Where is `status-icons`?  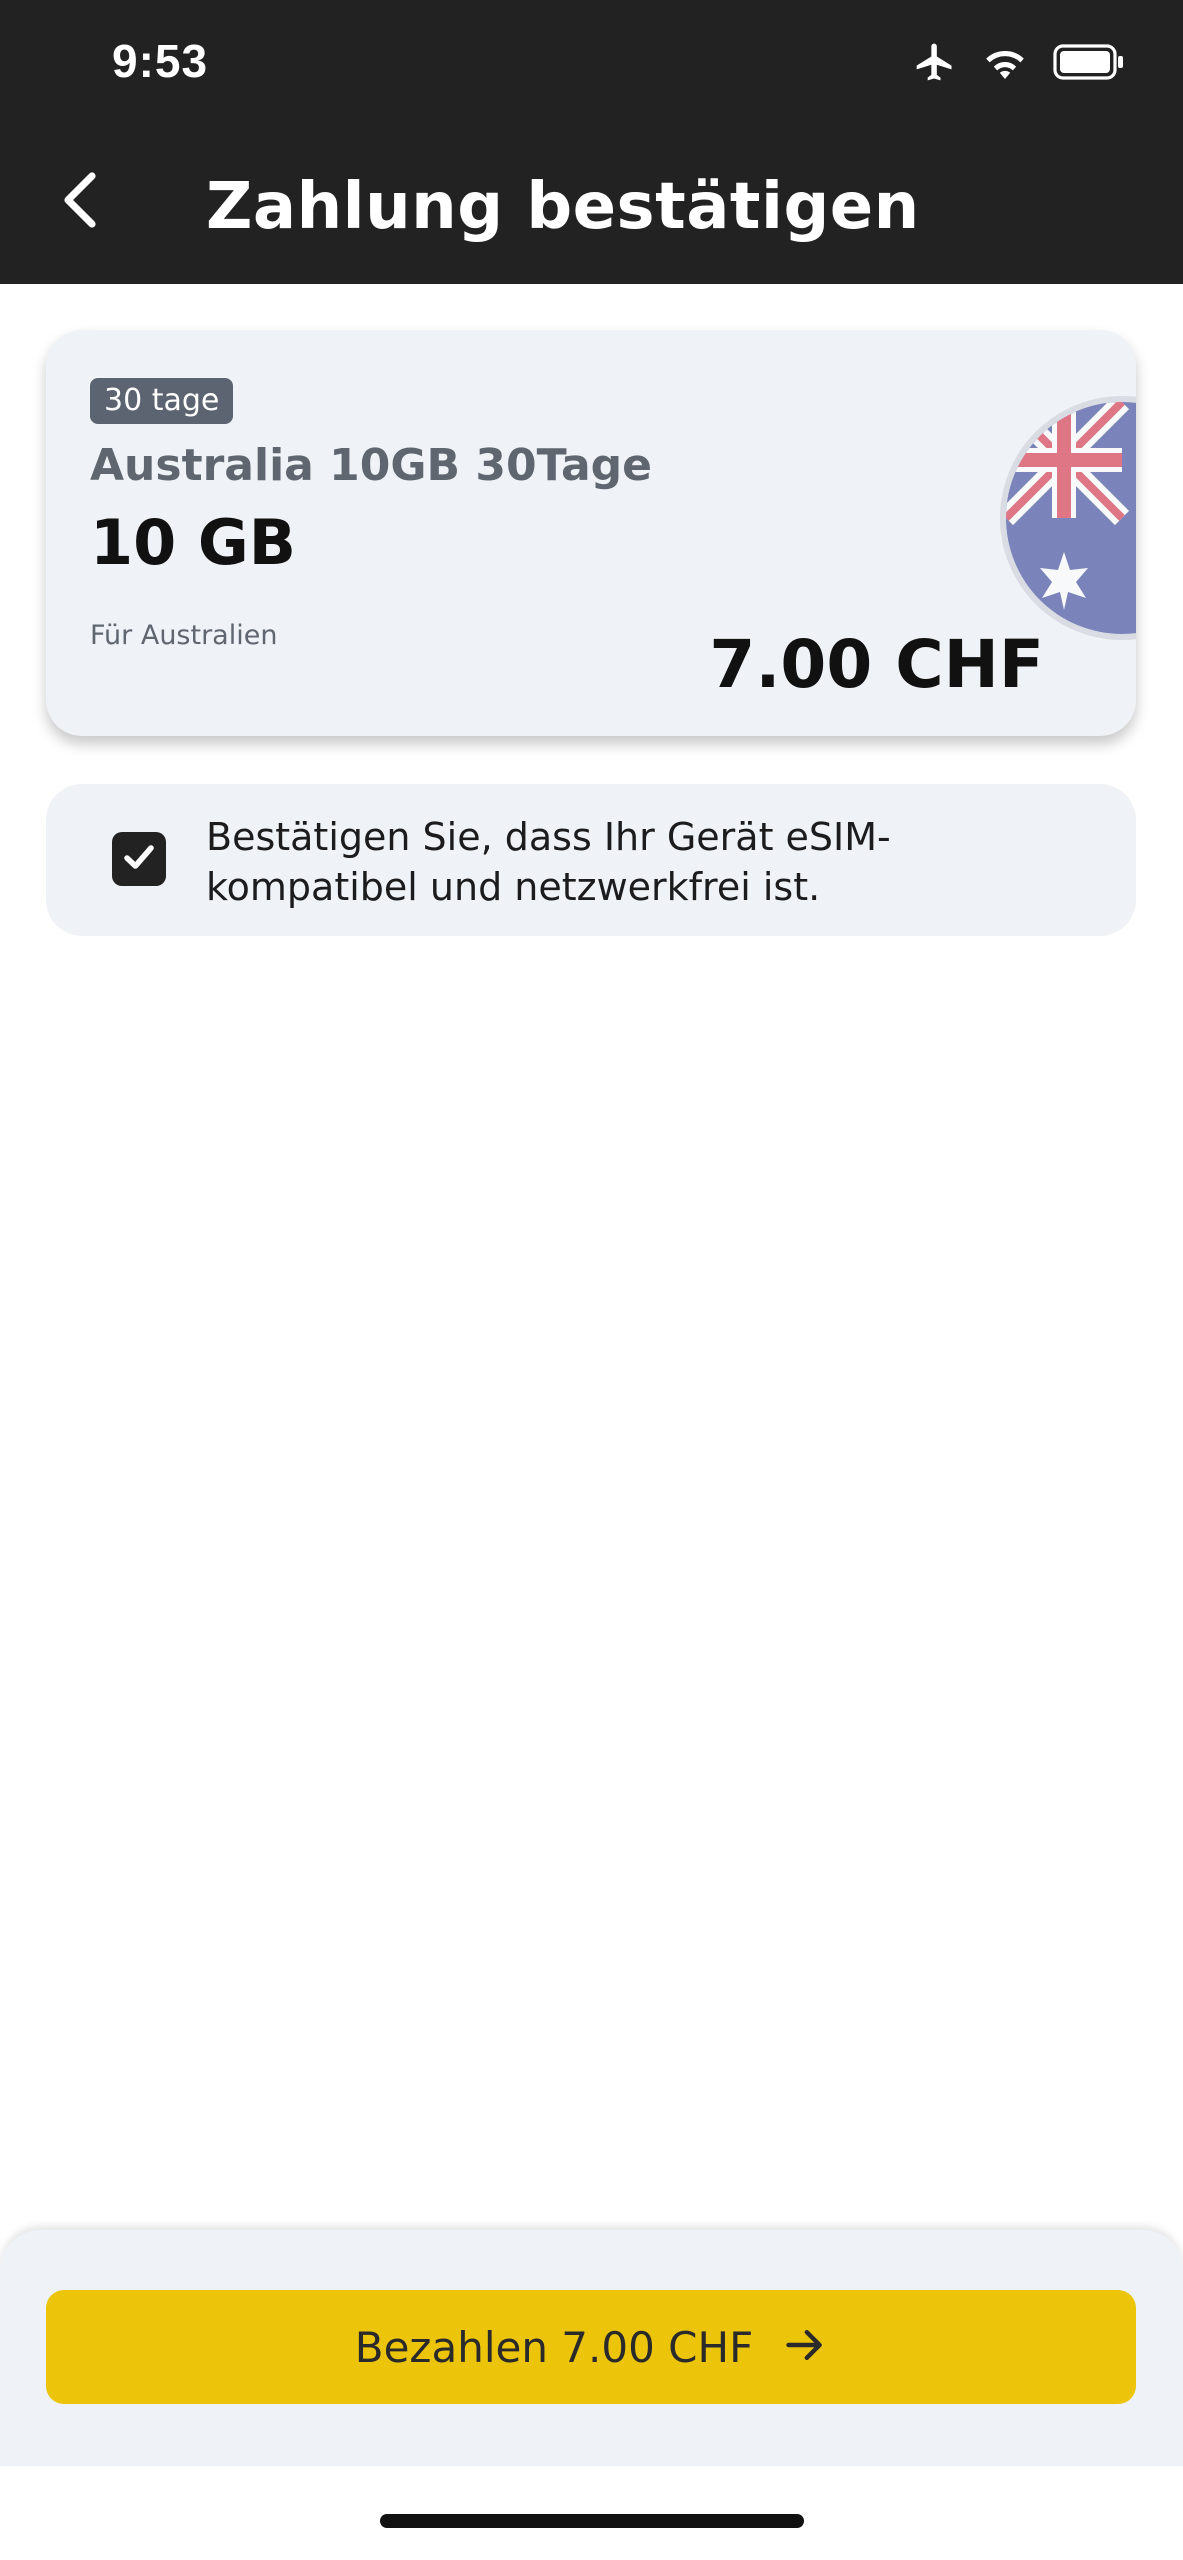 status-icons is located at coordinates (1019, 62).